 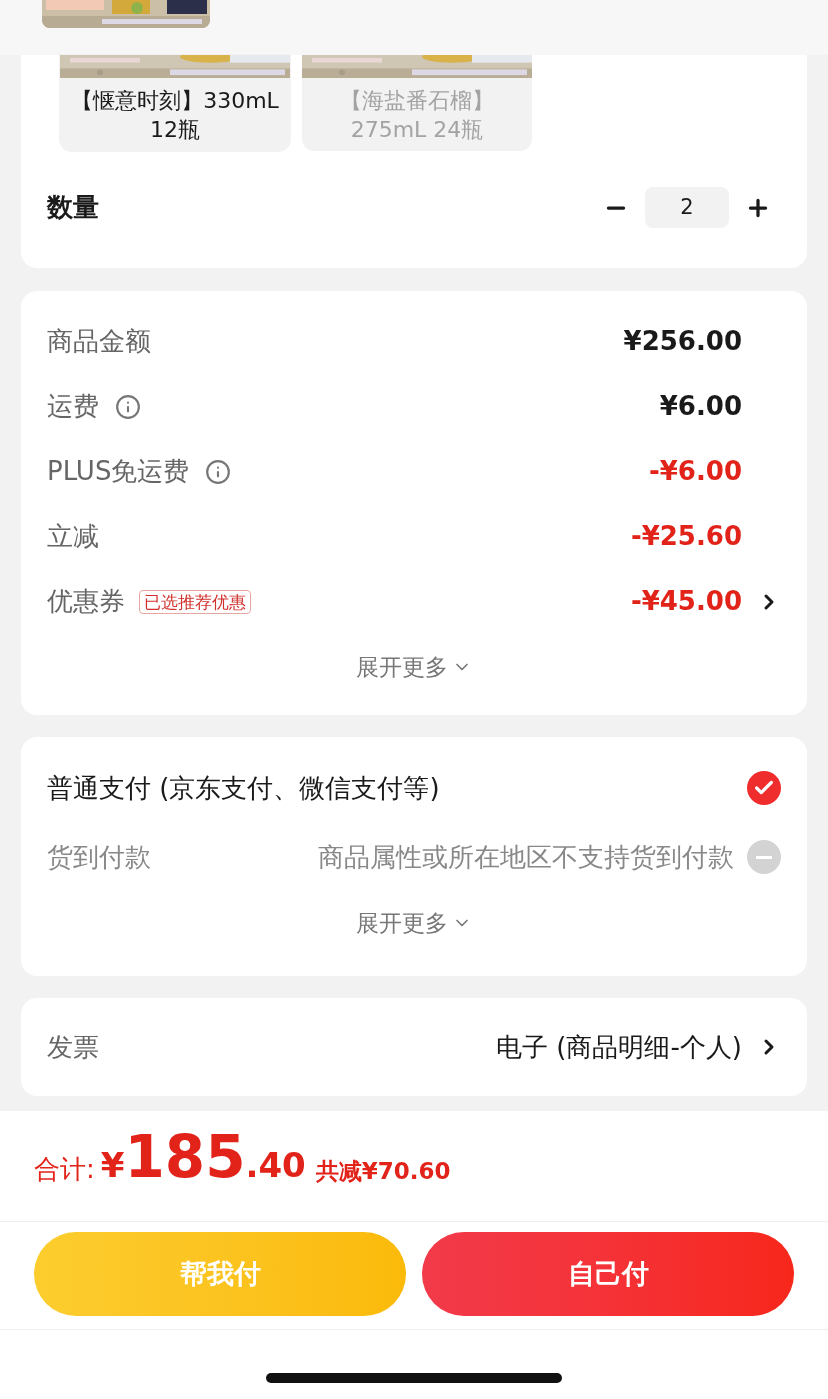 I want to click on price-value: -¥25.60, so click(x=686, y=536).